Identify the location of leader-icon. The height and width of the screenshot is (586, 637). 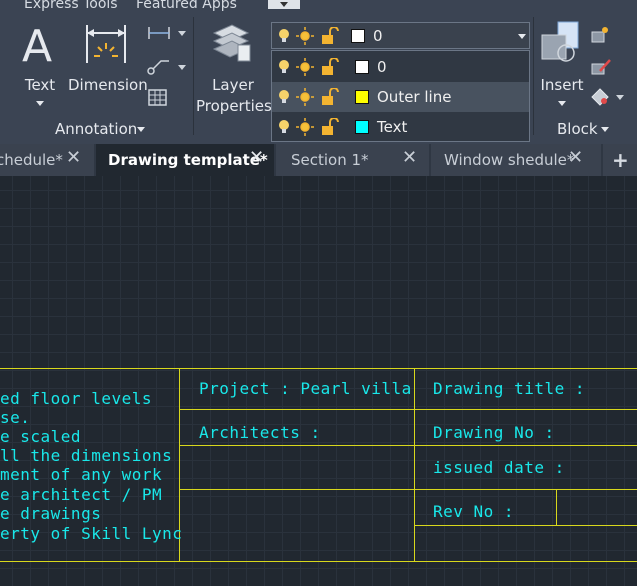
(168, 66).